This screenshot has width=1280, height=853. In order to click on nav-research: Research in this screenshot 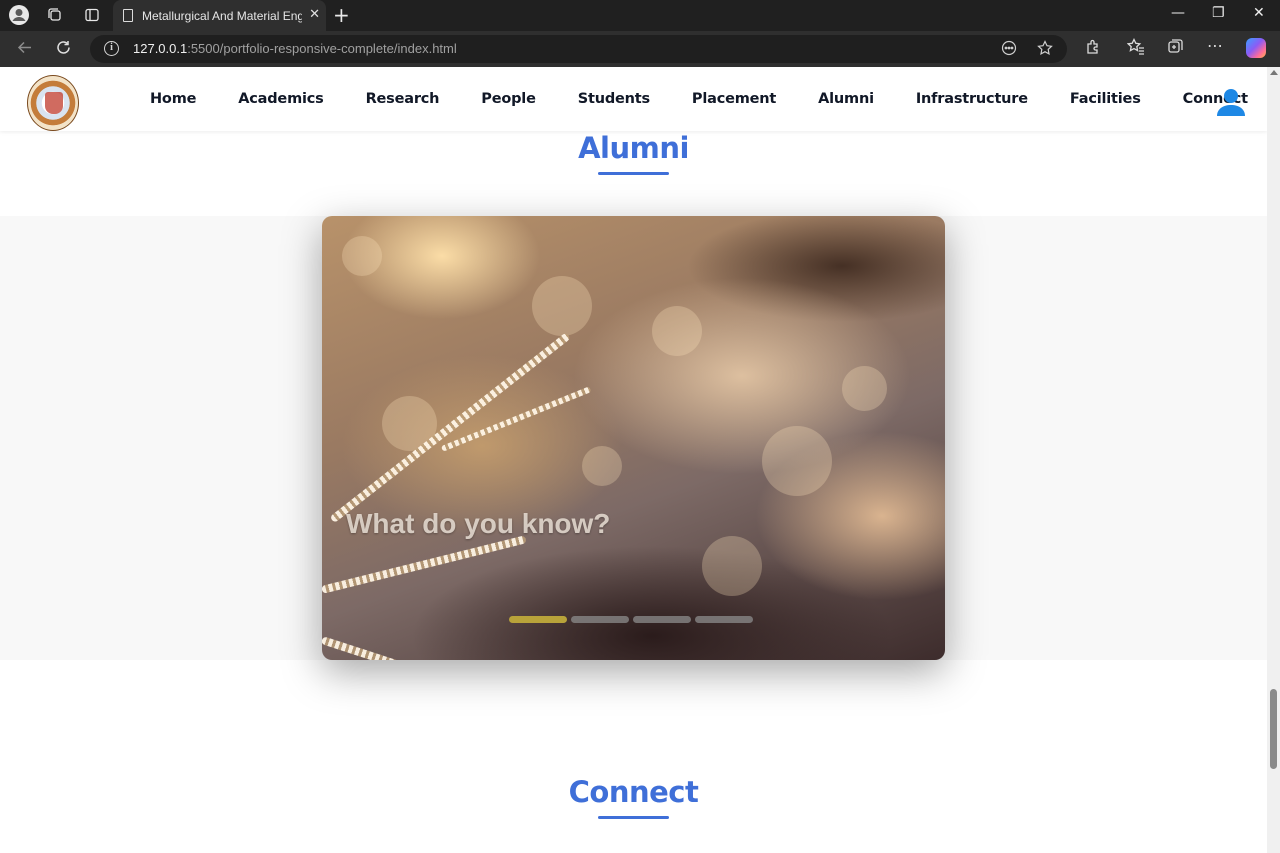, I will do `click(403, 99)`.